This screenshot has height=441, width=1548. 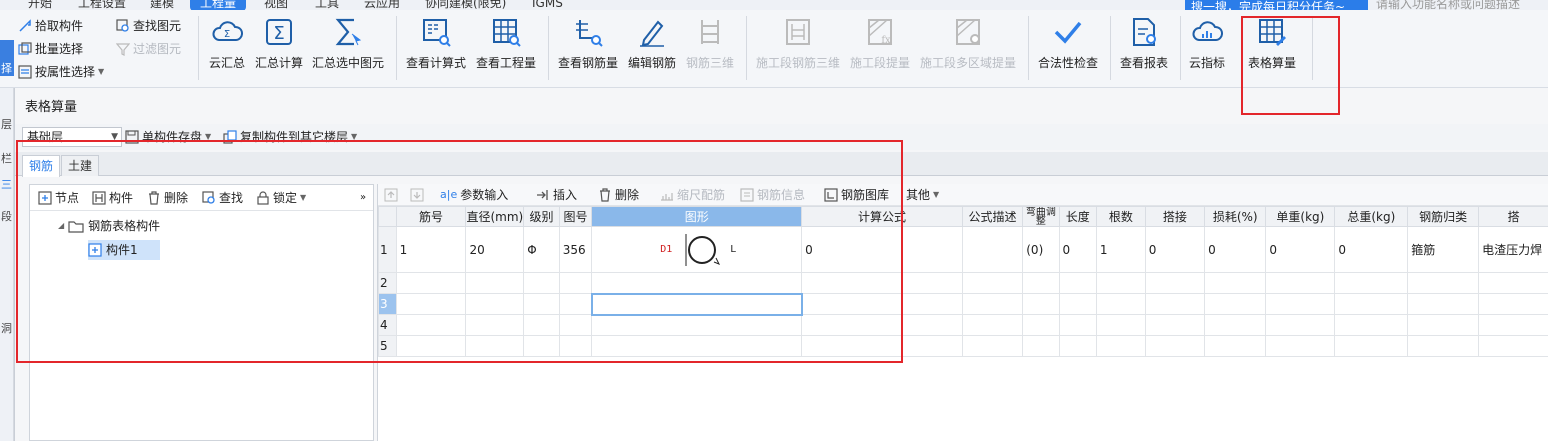 What do you see at coordinates (387, 283) in the screenshot?
I see `row-number: 2` at bounding box center [387, 283].